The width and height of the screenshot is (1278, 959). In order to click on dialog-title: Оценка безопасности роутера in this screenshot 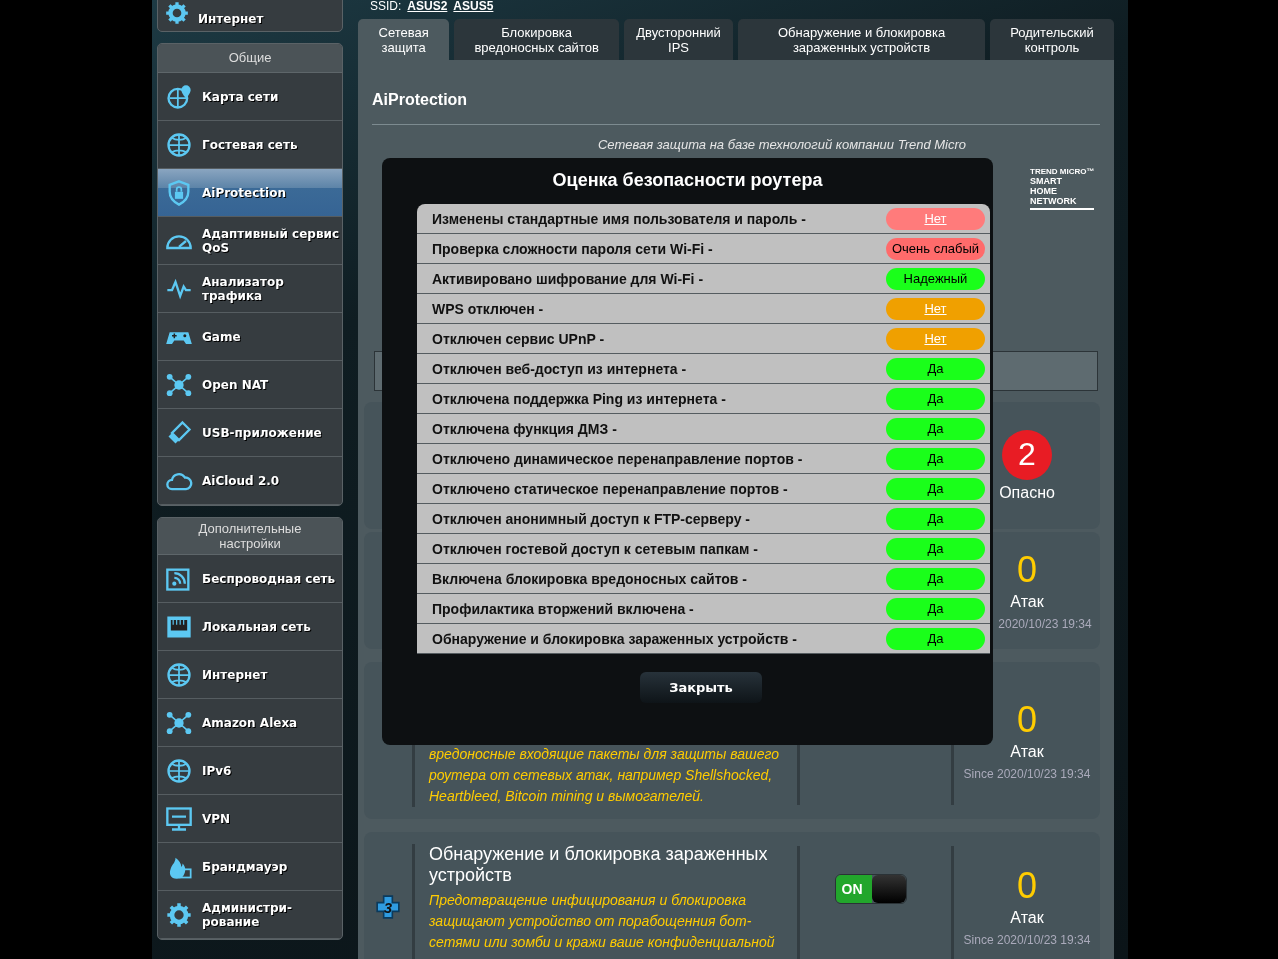, I will do `click(687, 180)`.